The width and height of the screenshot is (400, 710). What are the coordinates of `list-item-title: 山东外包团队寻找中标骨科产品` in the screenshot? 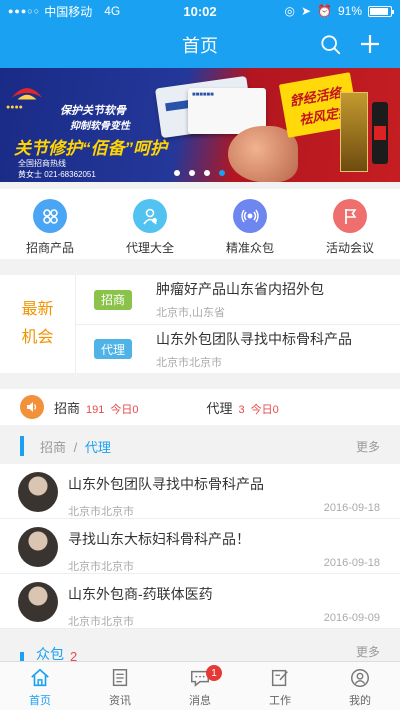 It's located at (166, 484).